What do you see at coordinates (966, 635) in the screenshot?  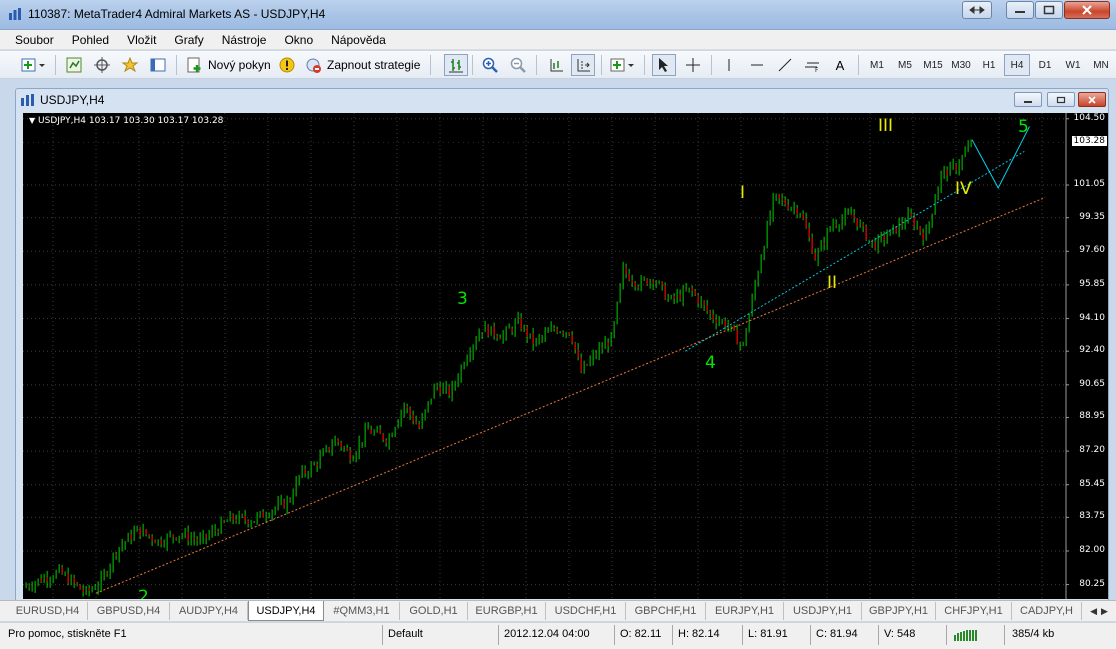 I see `connection-bars-icon` at bounding box center [966, 635].